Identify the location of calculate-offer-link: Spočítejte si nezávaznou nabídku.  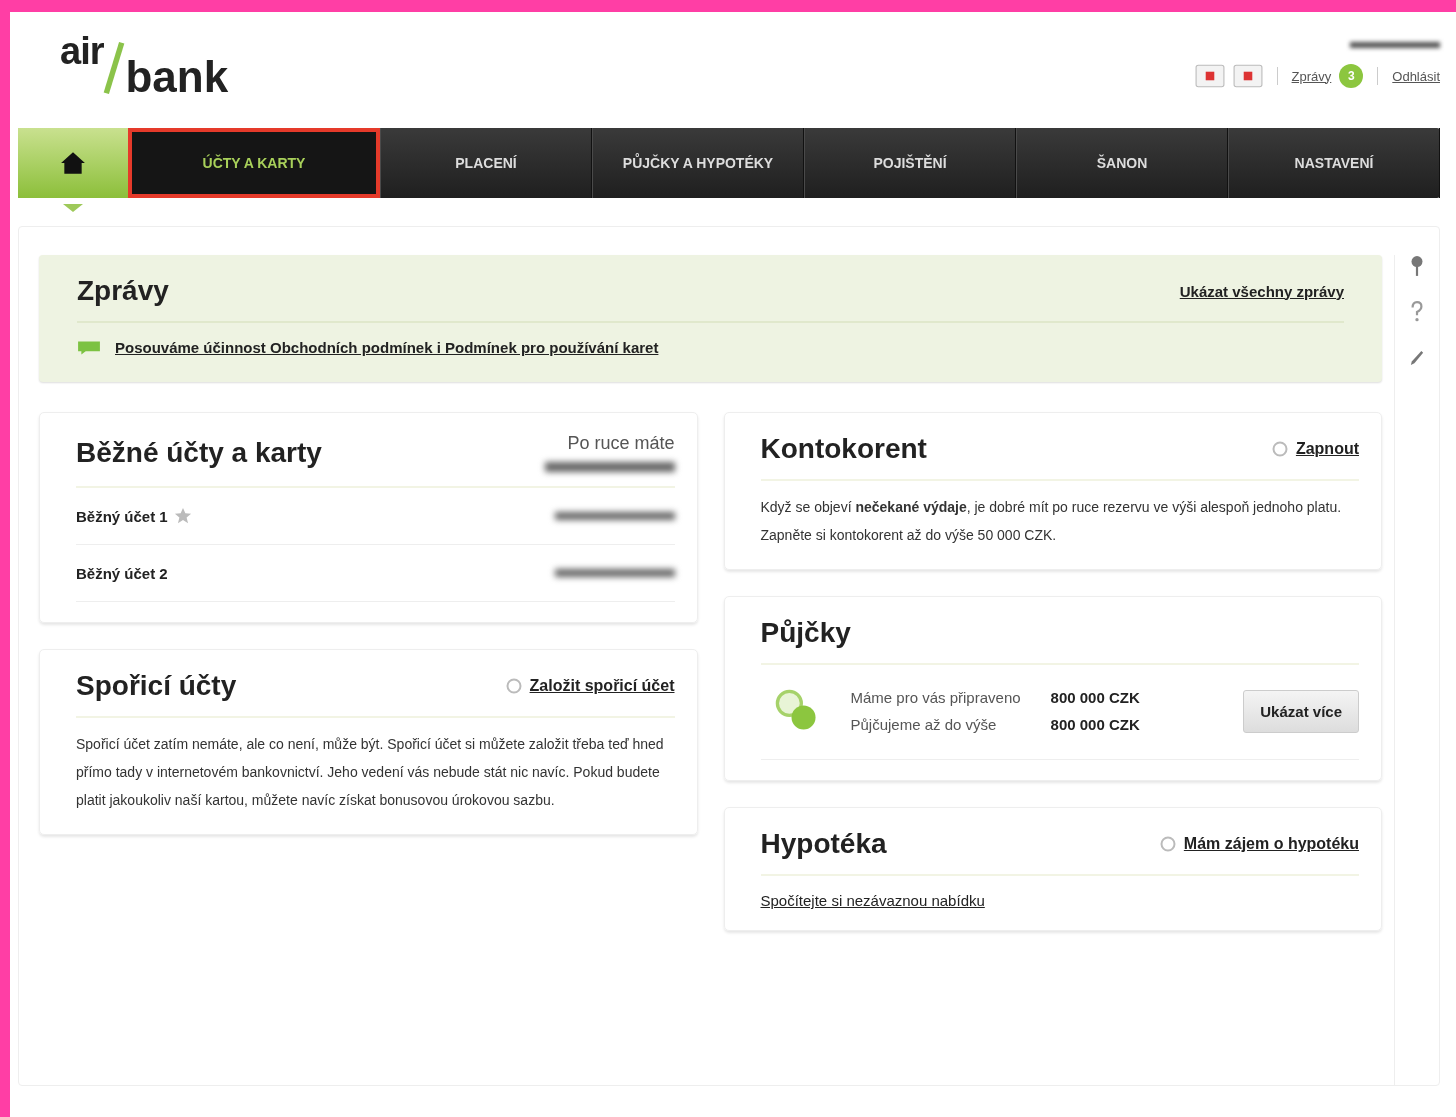
(872, 900).